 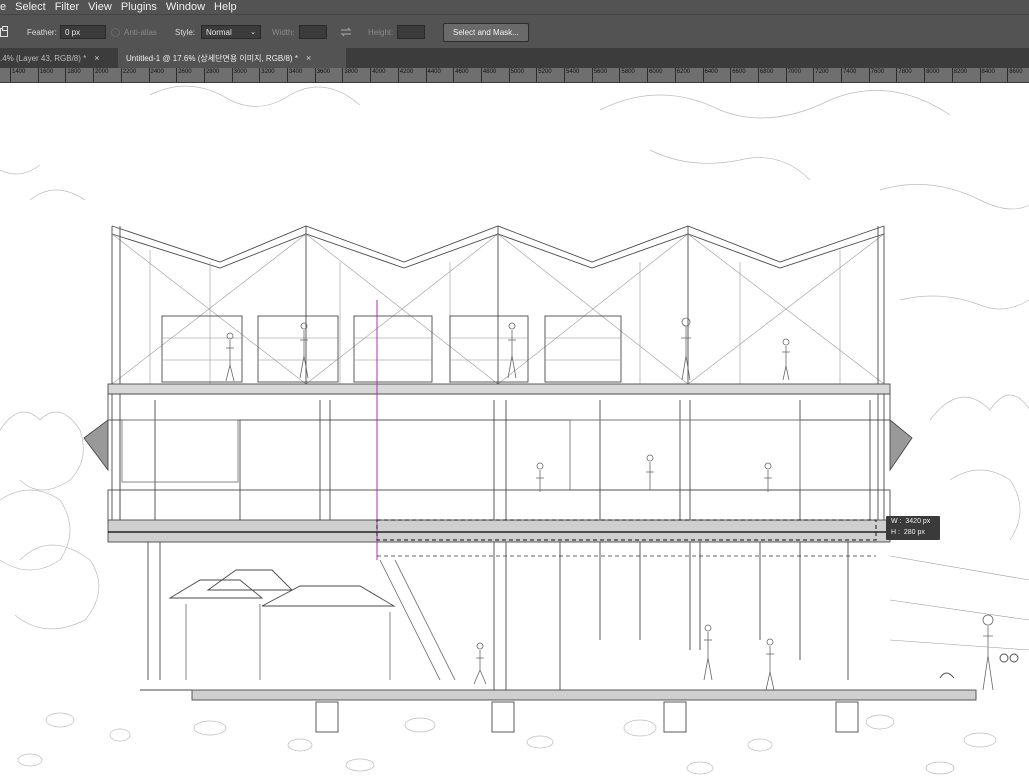 I want to click on antialias-checkbox: Anti-alias, so click(x=134, y=32).